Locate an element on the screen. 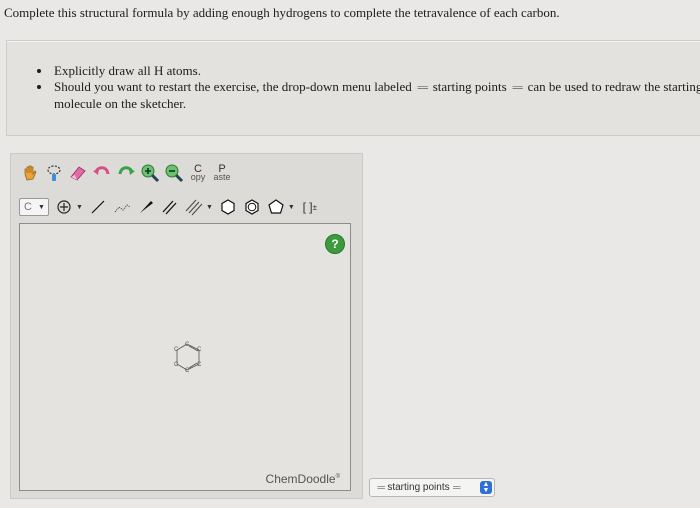  eraser-icon is located at coordinates (78, 173).